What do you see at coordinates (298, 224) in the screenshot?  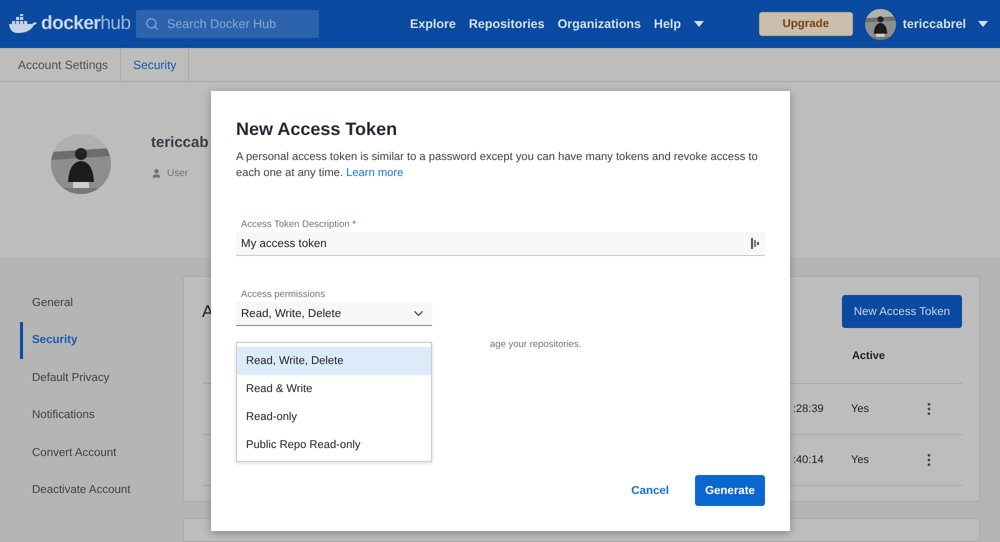 I see `field-label: Access Token Description *` at bounding box center [298, 224].